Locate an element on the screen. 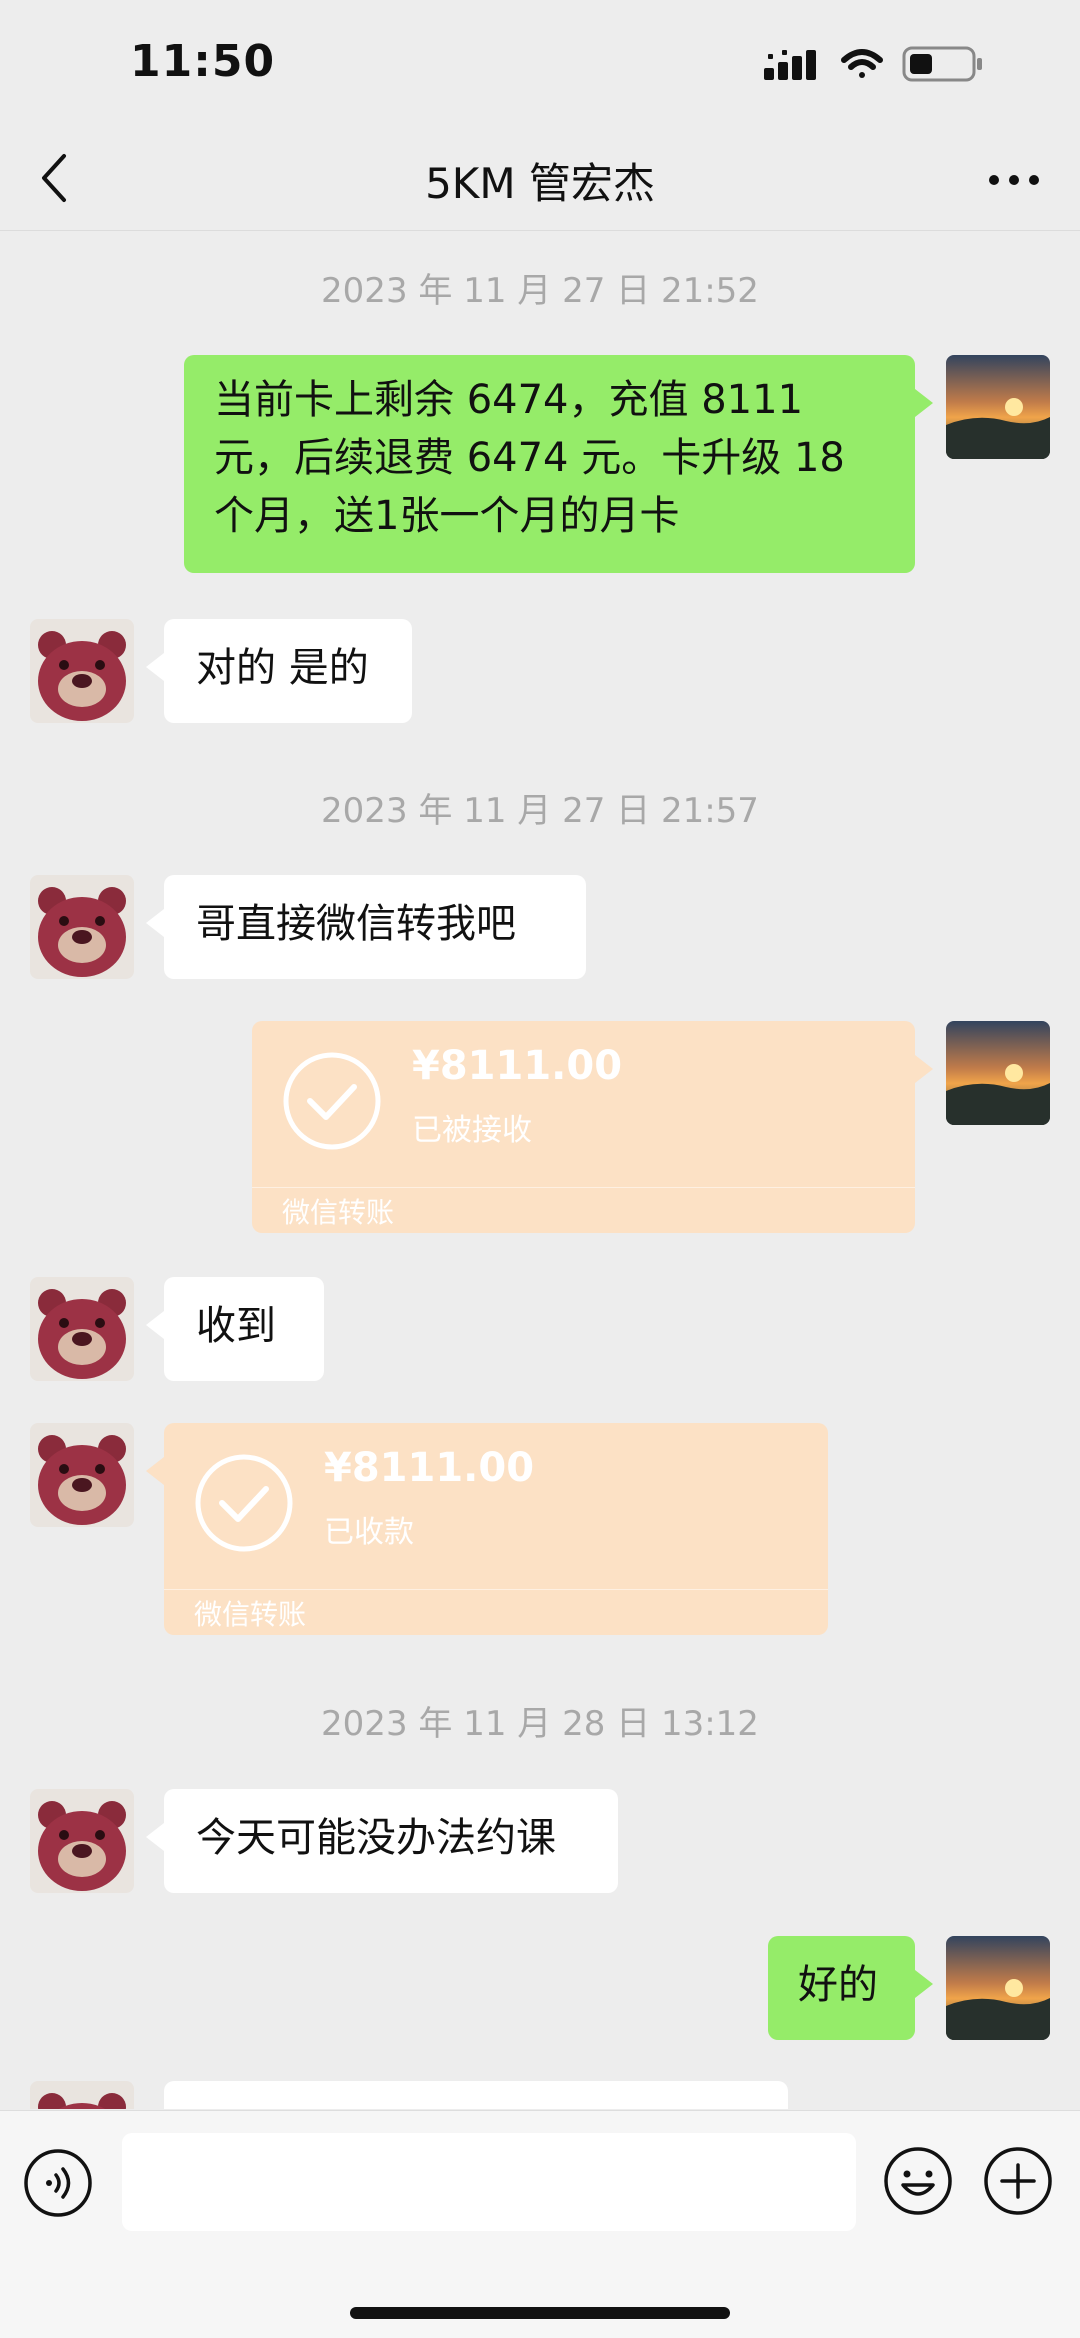 The height and width of the screenshot is (2338, 1080). message-text: 哥直接微信转我吧 is located at coordinates (356, 924).